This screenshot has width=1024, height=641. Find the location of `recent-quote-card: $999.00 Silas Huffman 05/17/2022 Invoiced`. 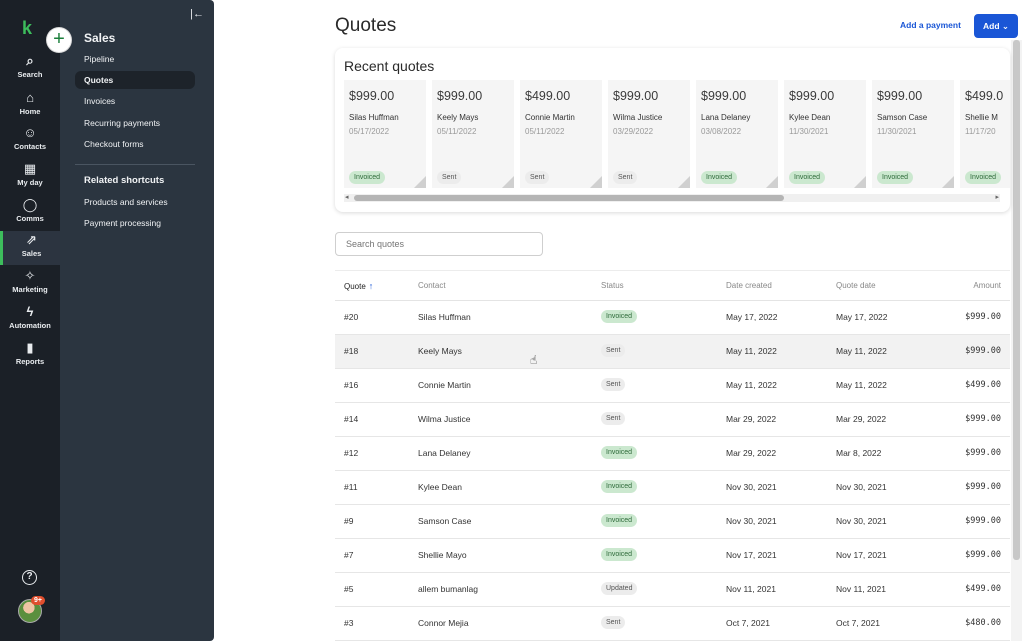

recent-quote-card: $999.00 Silas Huffman 05/17/2022 Invoiced is located at coordinates (385, 134).